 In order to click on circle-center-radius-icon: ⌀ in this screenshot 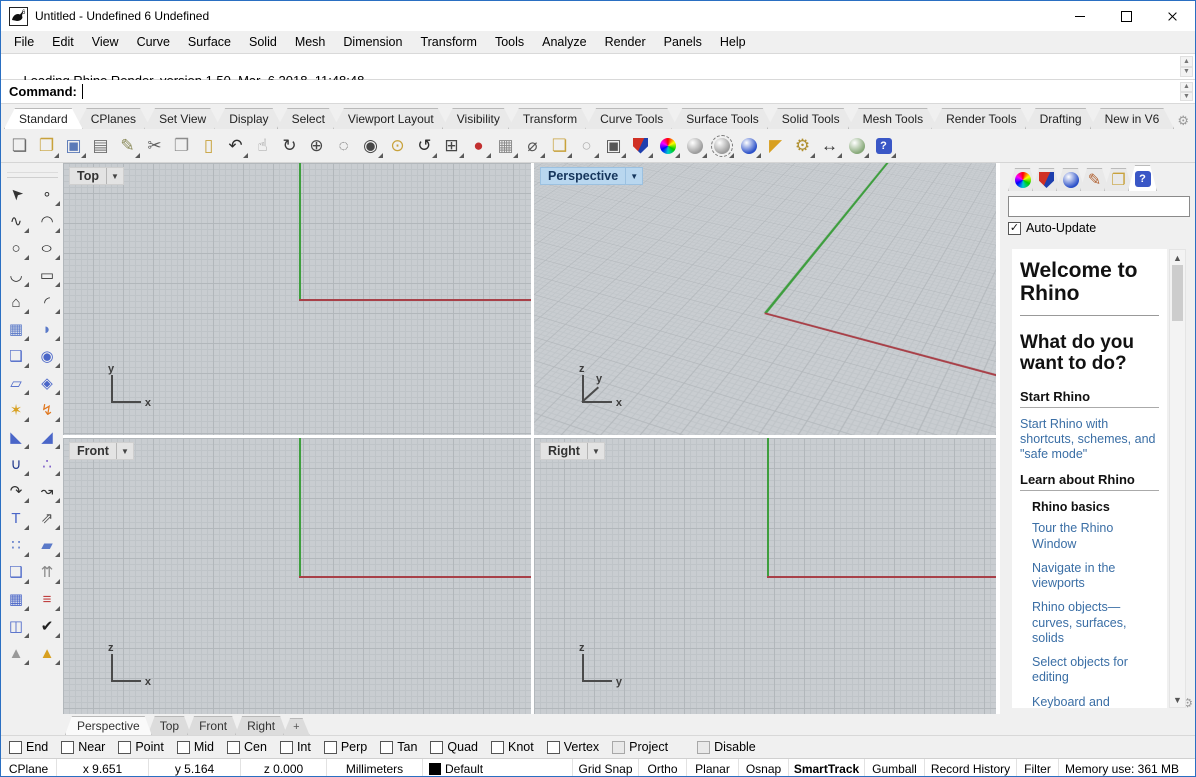, I will do `click(532, 145)`.